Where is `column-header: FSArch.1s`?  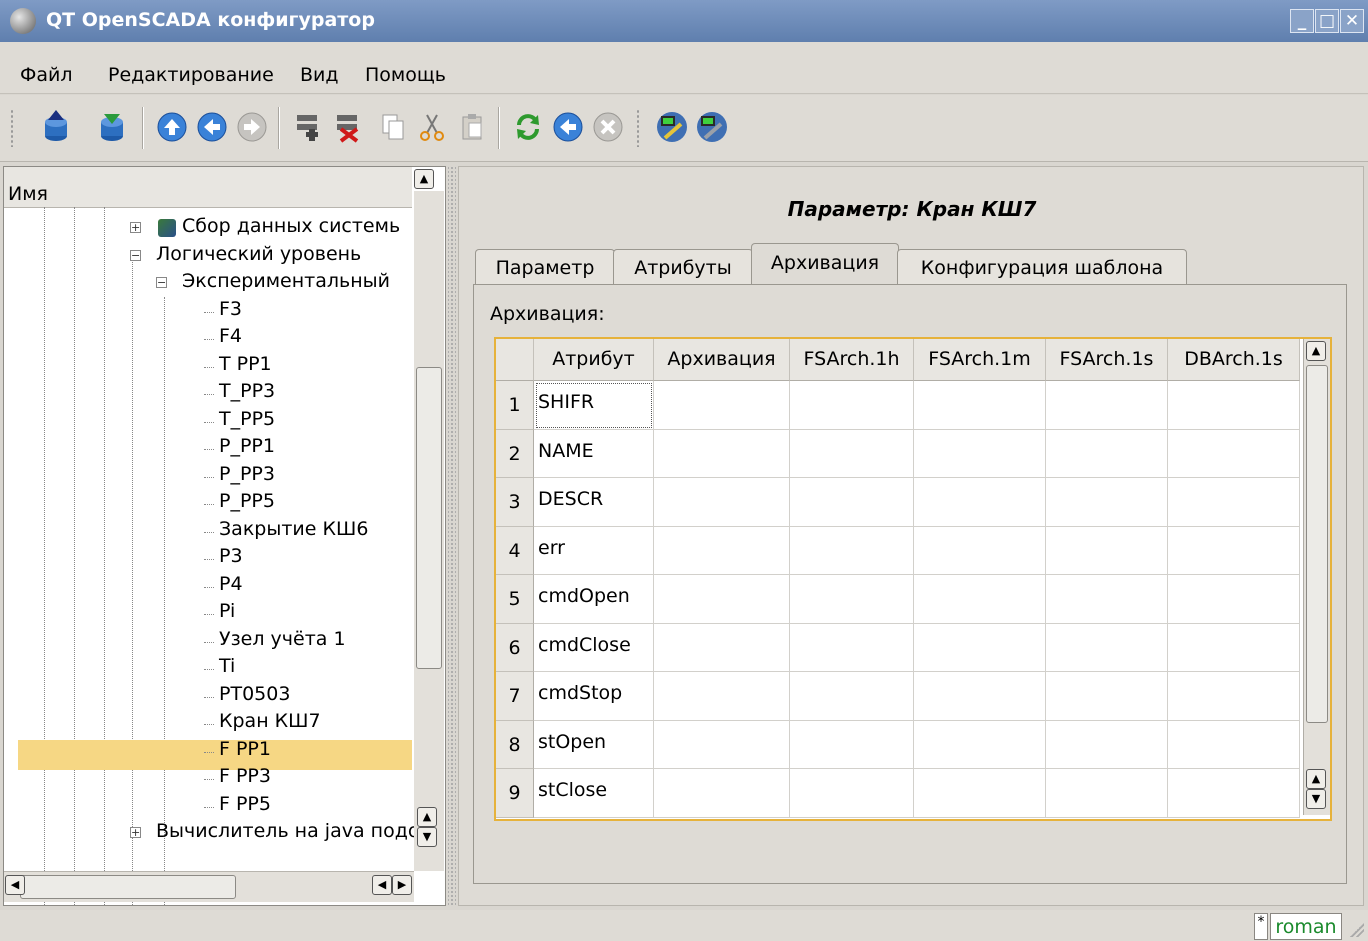 column-header: FSArch.1s is located at coordinates (1107, 360).